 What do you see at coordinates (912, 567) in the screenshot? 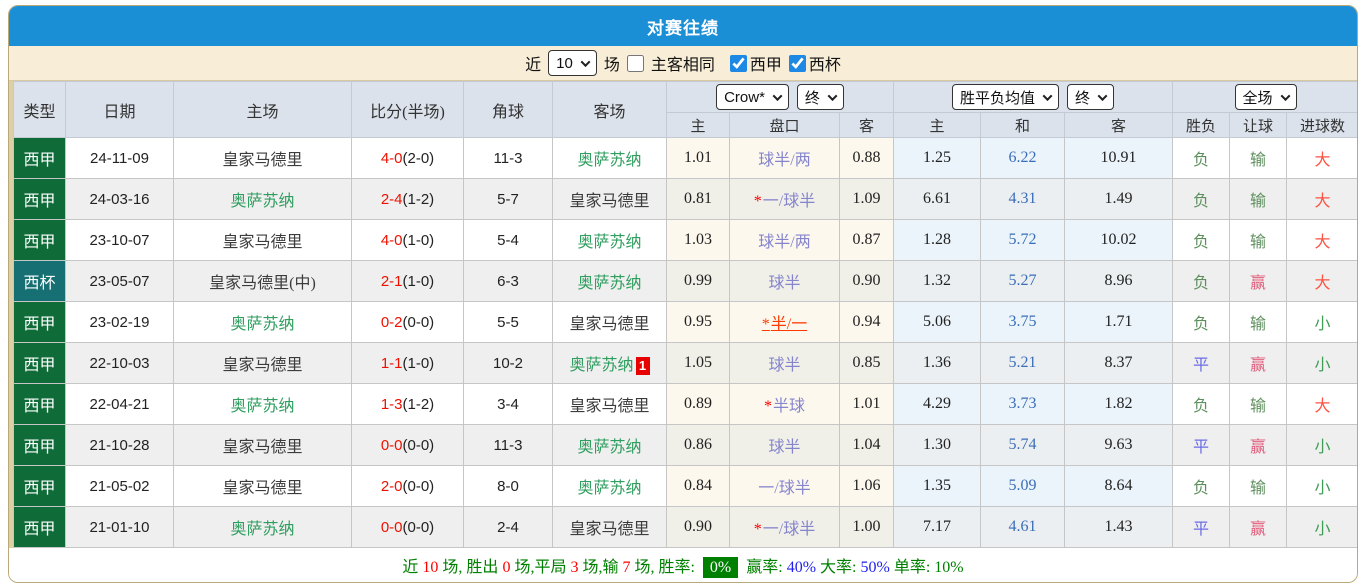
I see `footer-label: 单率:` at bounding box center [912, 567].